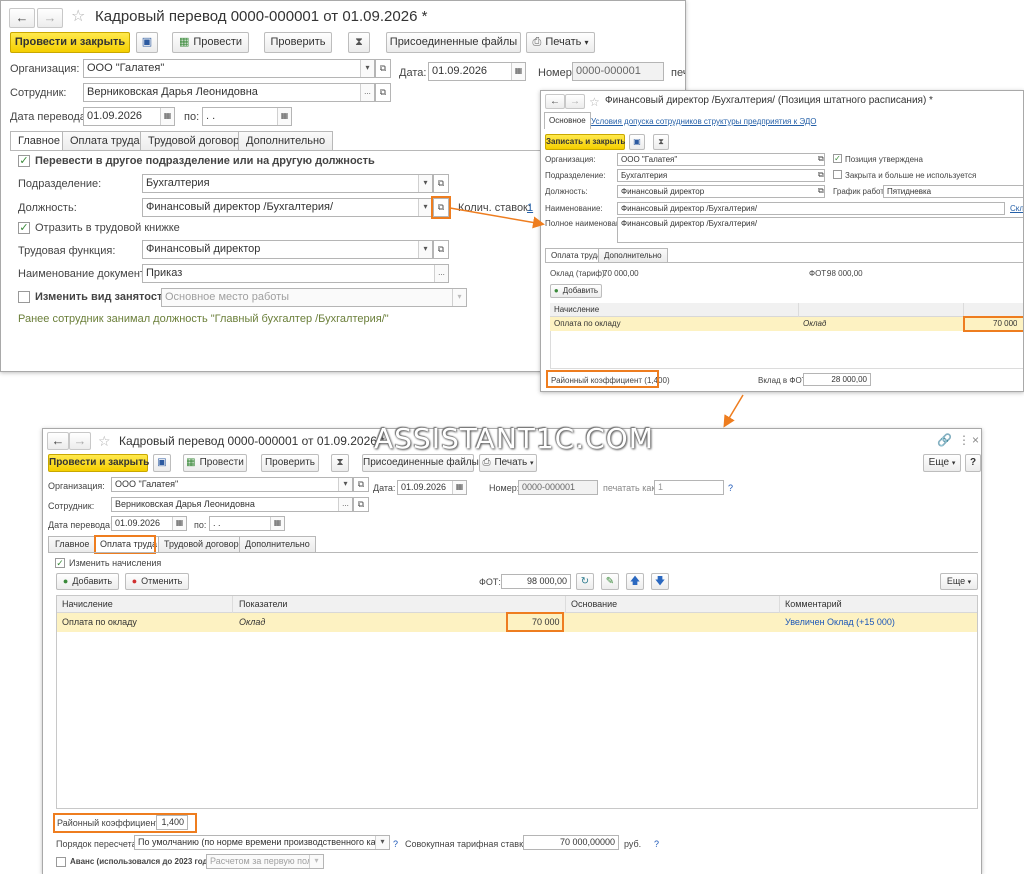 Image resolution: width=1024 pixels, height=874 pixels. I want to click on move-up-button: 🡅, so click(635, 581).